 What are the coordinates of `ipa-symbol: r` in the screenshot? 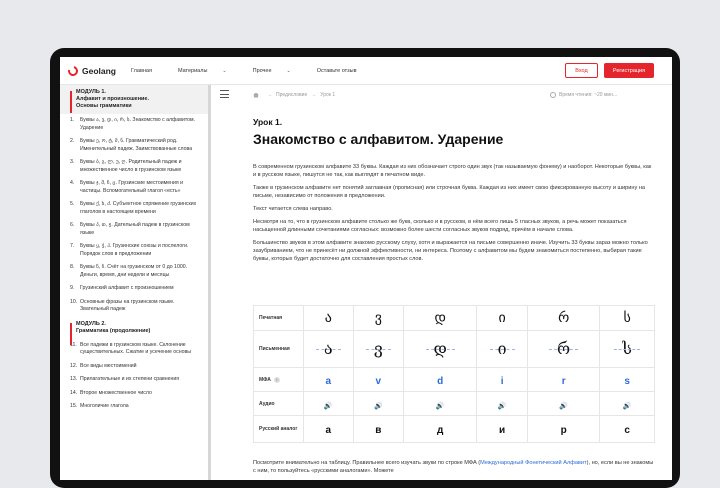 It's located at (563, 381).